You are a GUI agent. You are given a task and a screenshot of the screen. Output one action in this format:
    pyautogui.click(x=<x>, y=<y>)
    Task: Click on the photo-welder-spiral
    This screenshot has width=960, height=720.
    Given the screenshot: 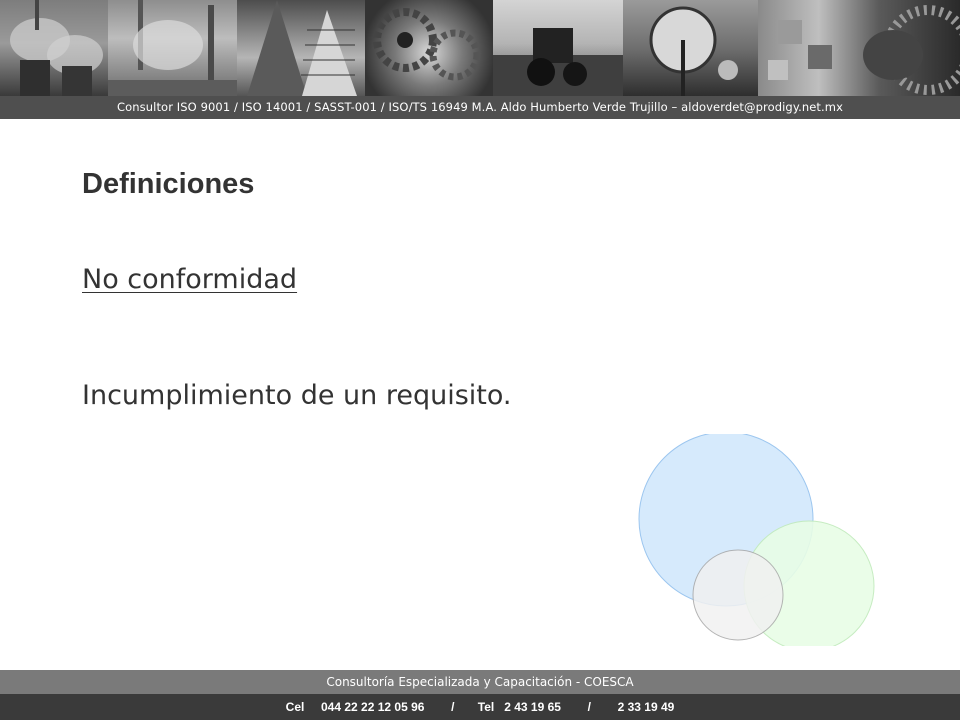 What is the action you would take?
    pyautogui.click(x=859, y=48)
    